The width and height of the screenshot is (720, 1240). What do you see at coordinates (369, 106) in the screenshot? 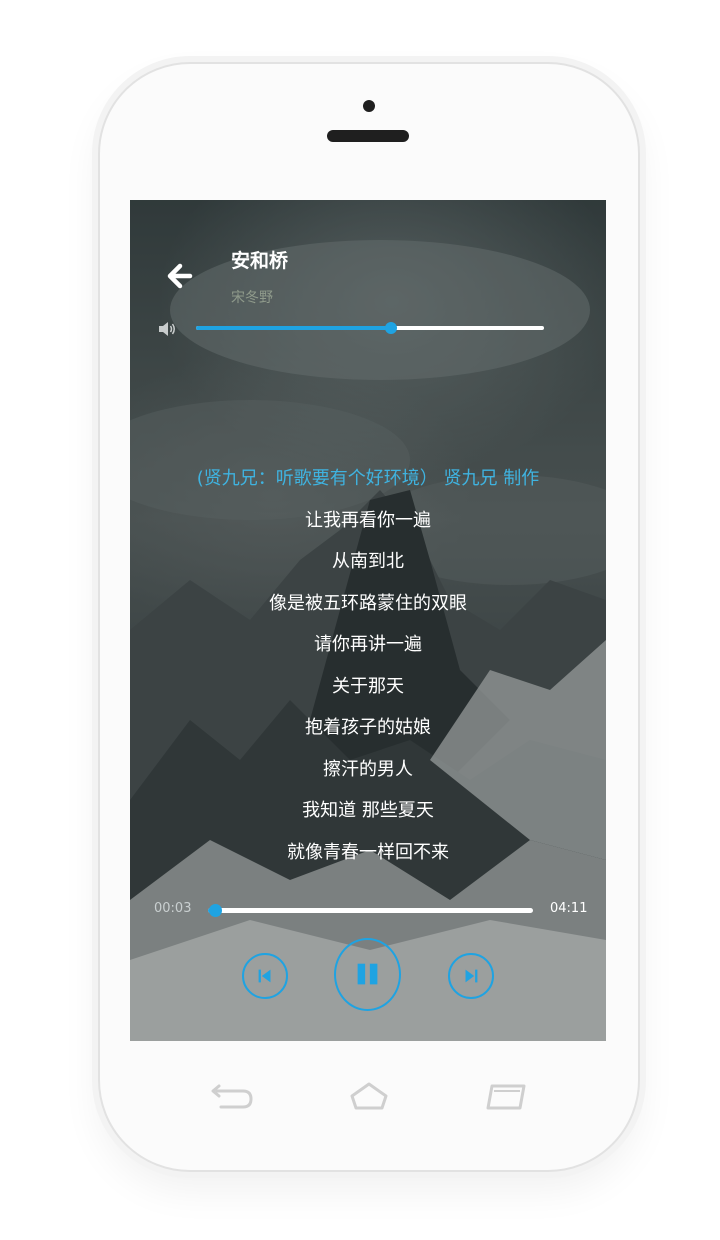
I see `front-camera` at bounding box center [369, 106].